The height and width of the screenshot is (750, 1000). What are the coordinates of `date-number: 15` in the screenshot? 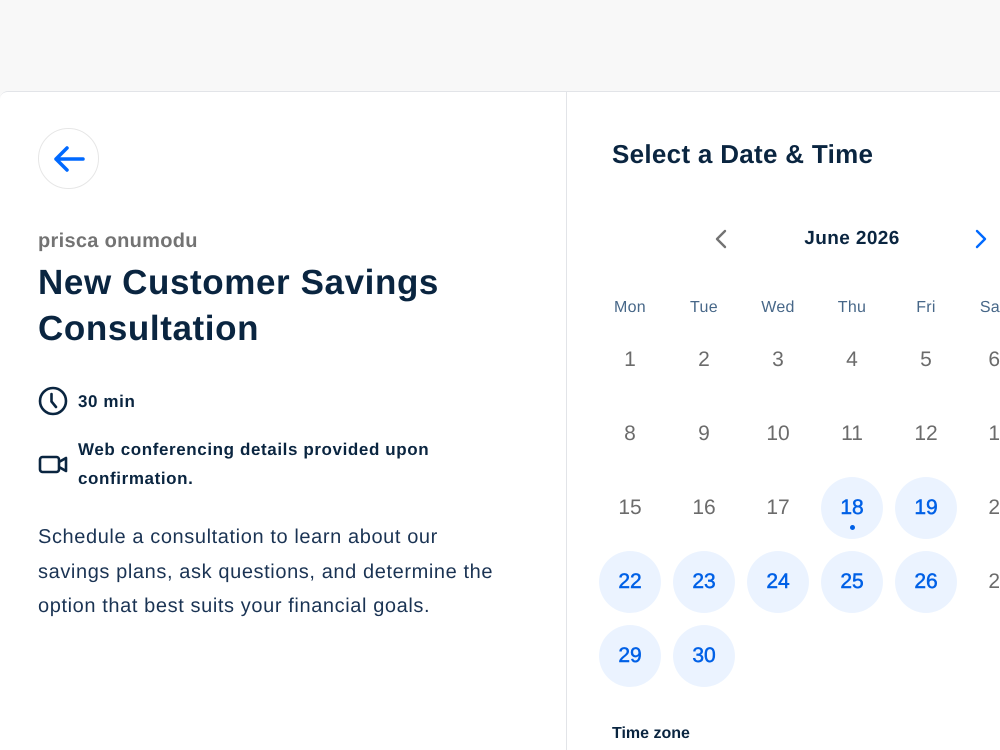 It's located at (630, 508).